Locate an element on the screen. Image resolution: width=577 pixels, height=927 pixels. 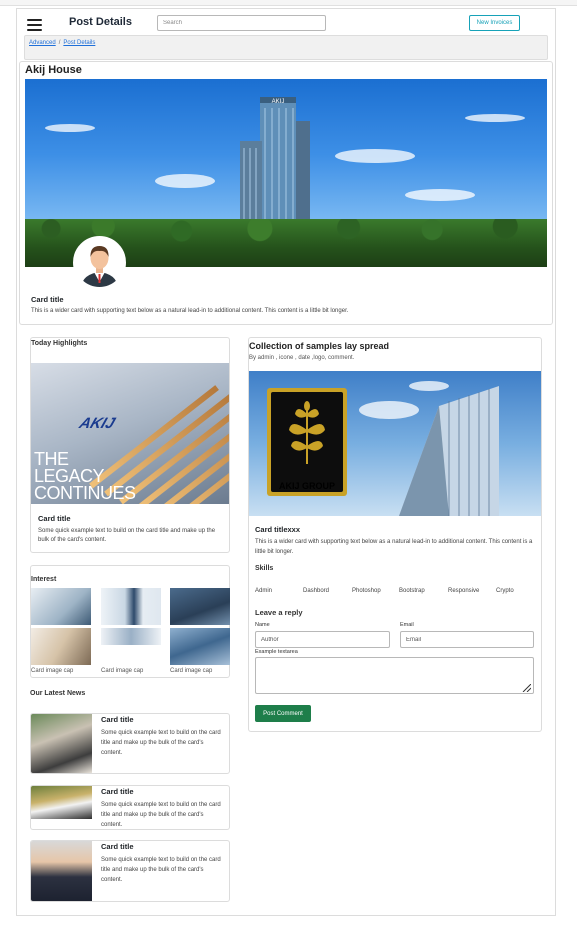
breadcrumb-link-advanced: Advanced is located at coordinates (42, 43).